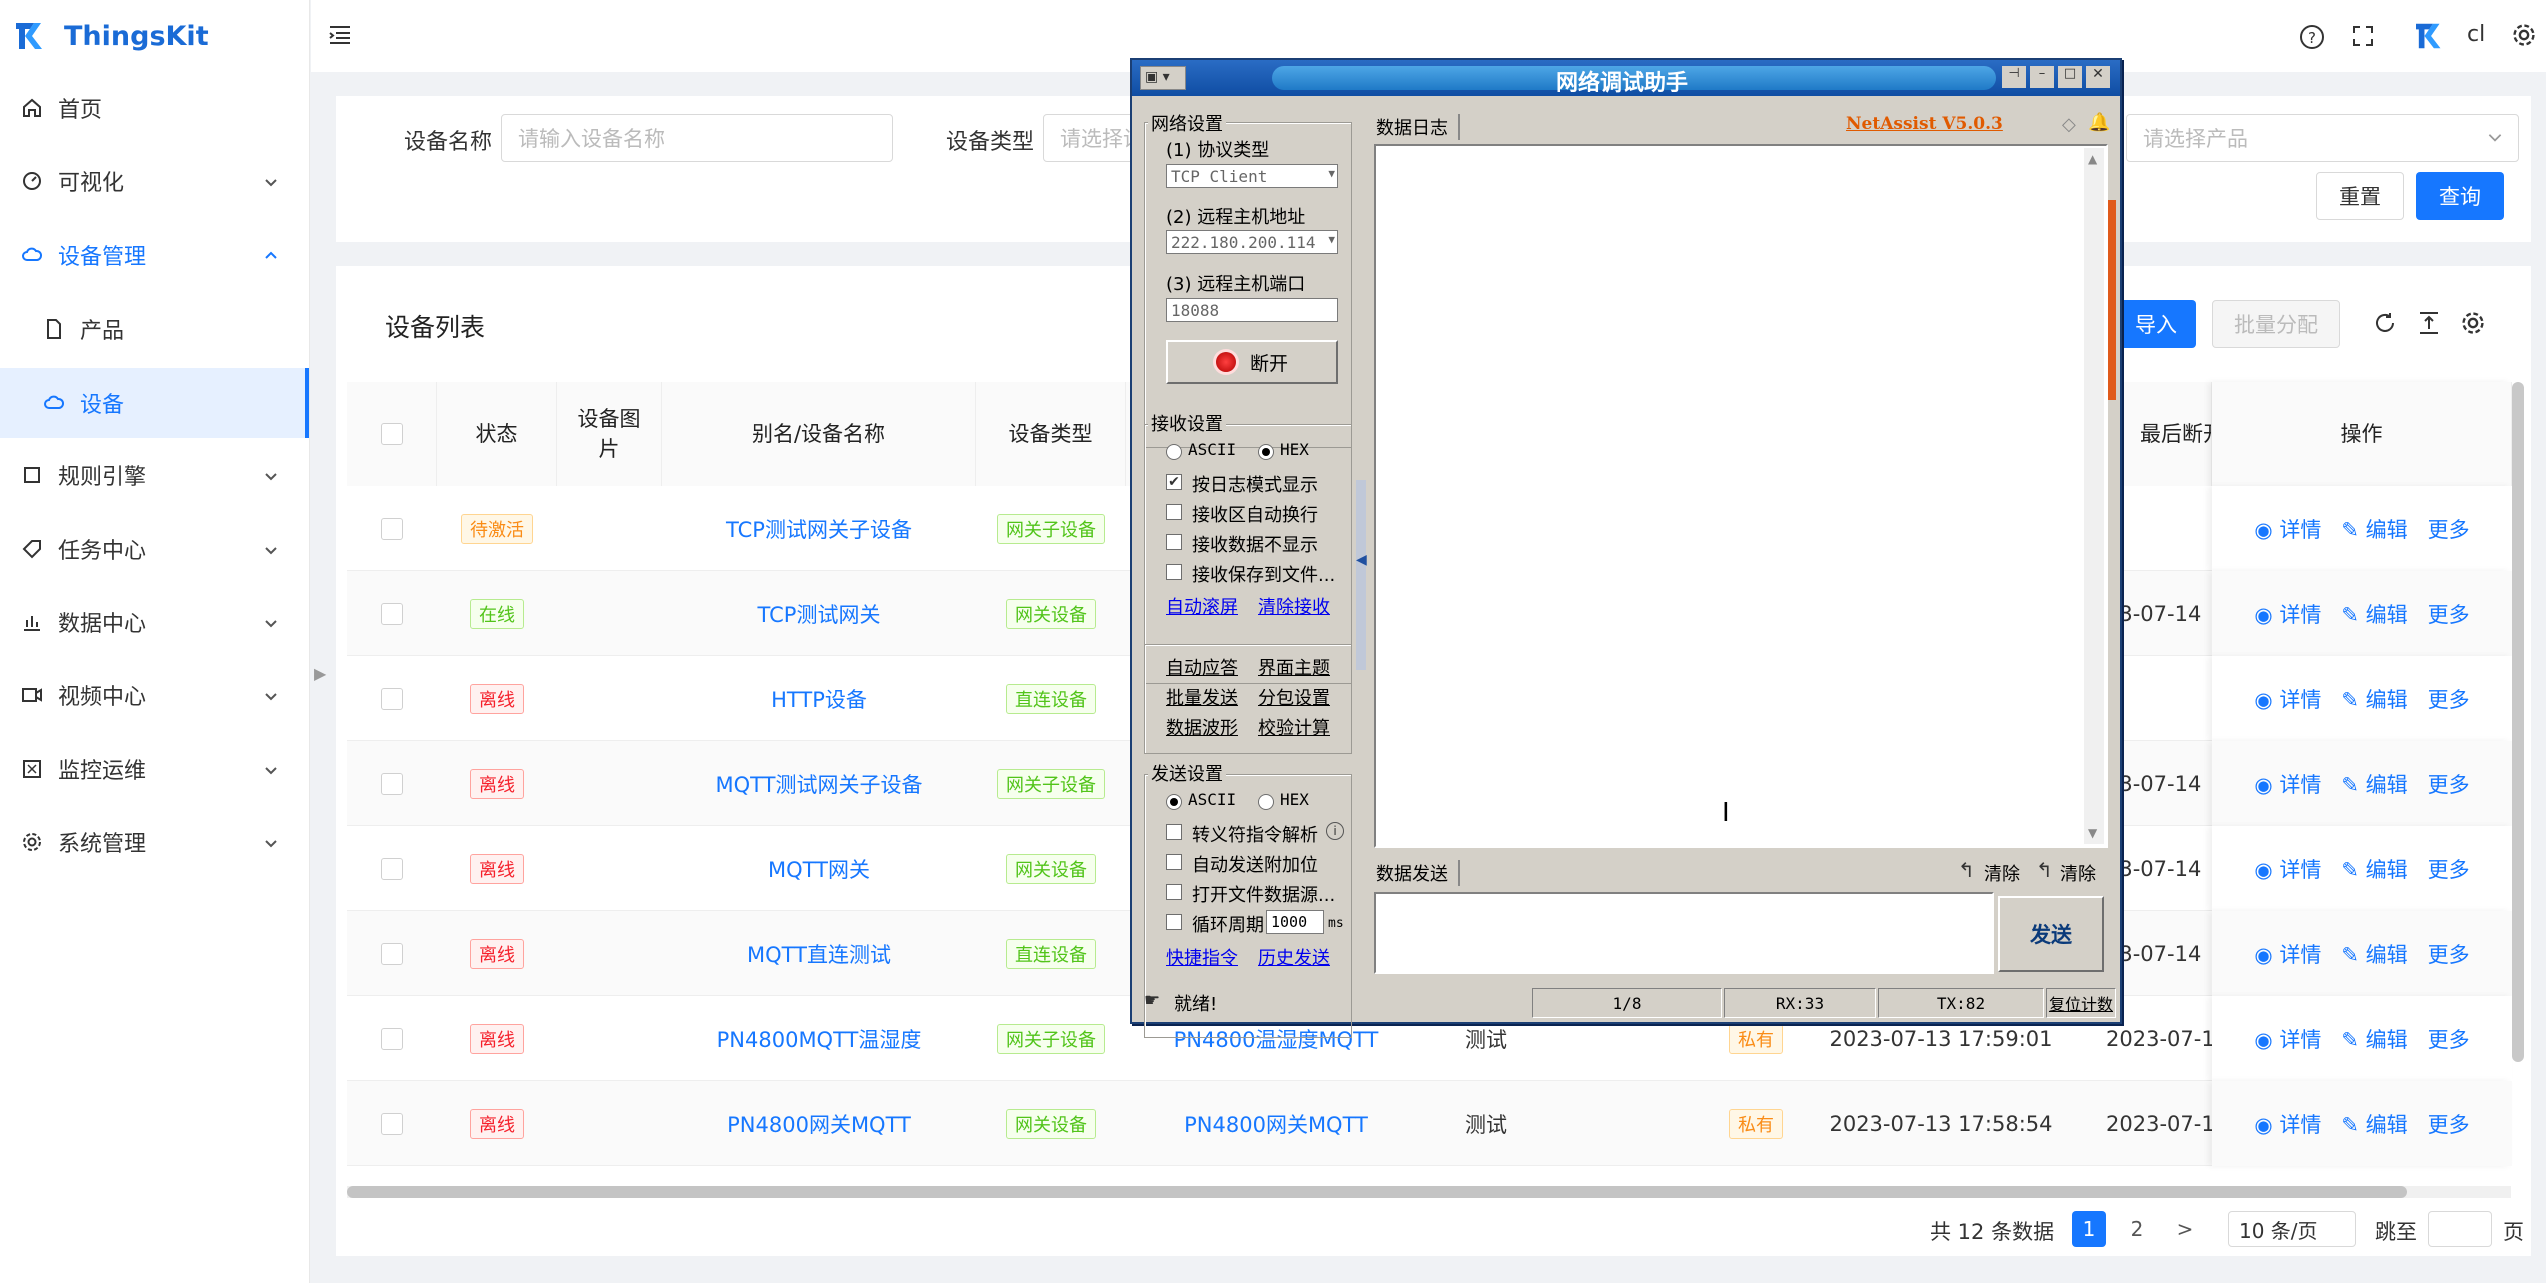  I want to click on log-scrollbar: ▲ ▼, so click(2094, 496).